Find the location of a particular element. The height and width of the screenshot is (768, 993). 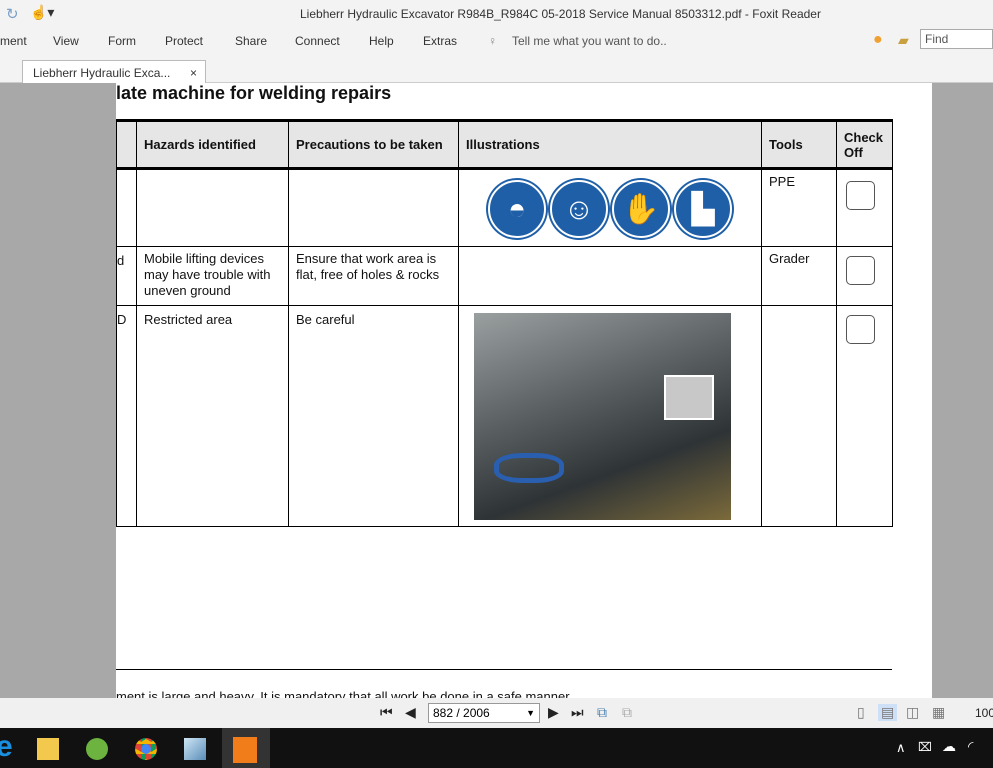

menu-connect: Connect is located at coordinates (317, 41).